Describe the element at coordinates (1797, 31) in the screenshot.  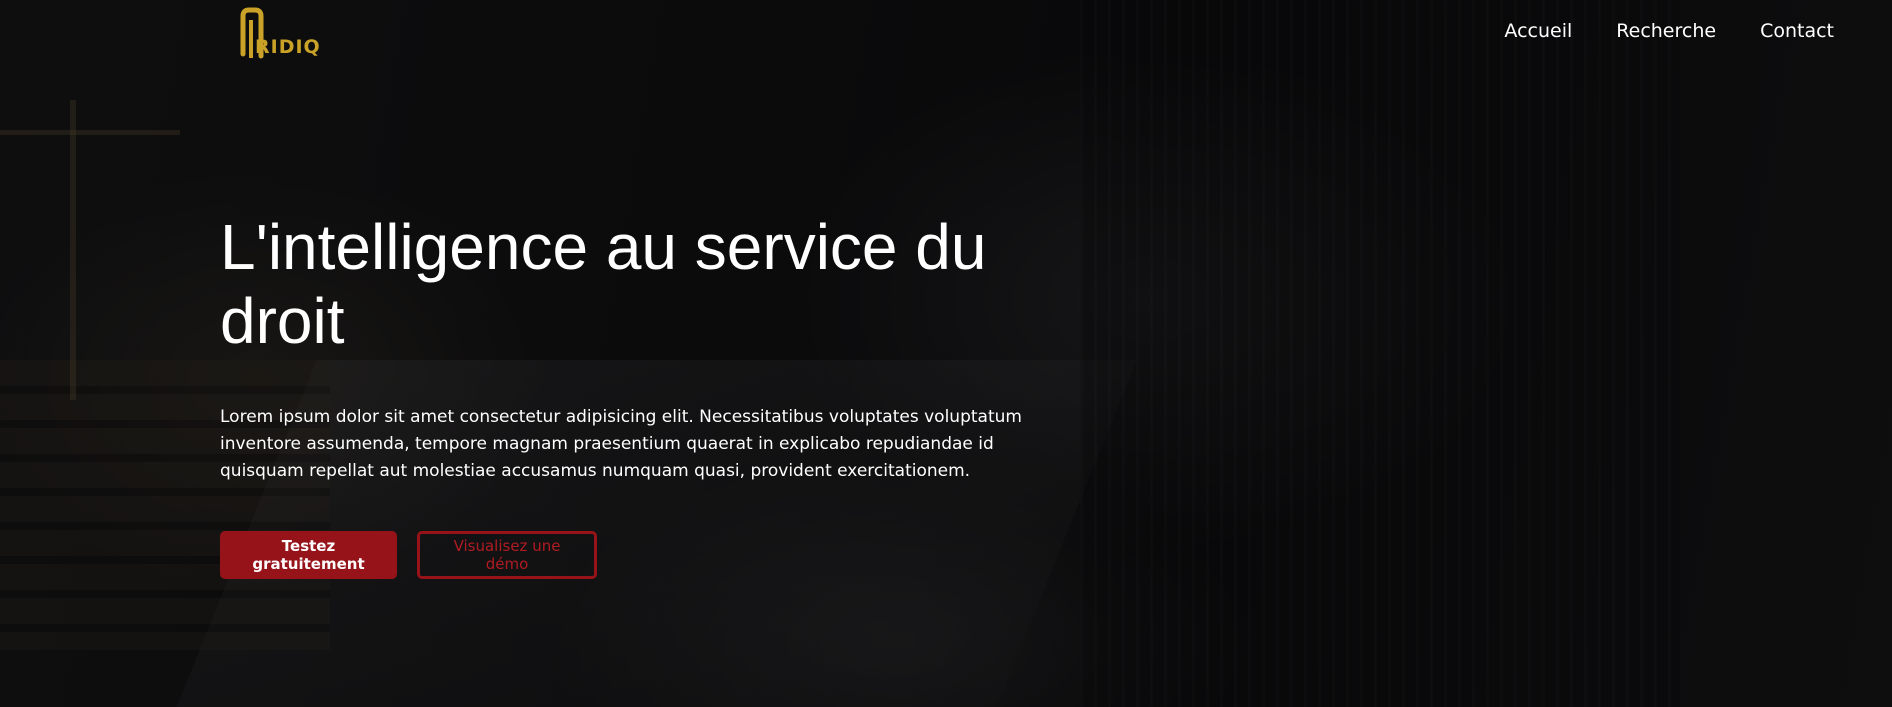
I see `nav-link-contact: Contact` at that location.